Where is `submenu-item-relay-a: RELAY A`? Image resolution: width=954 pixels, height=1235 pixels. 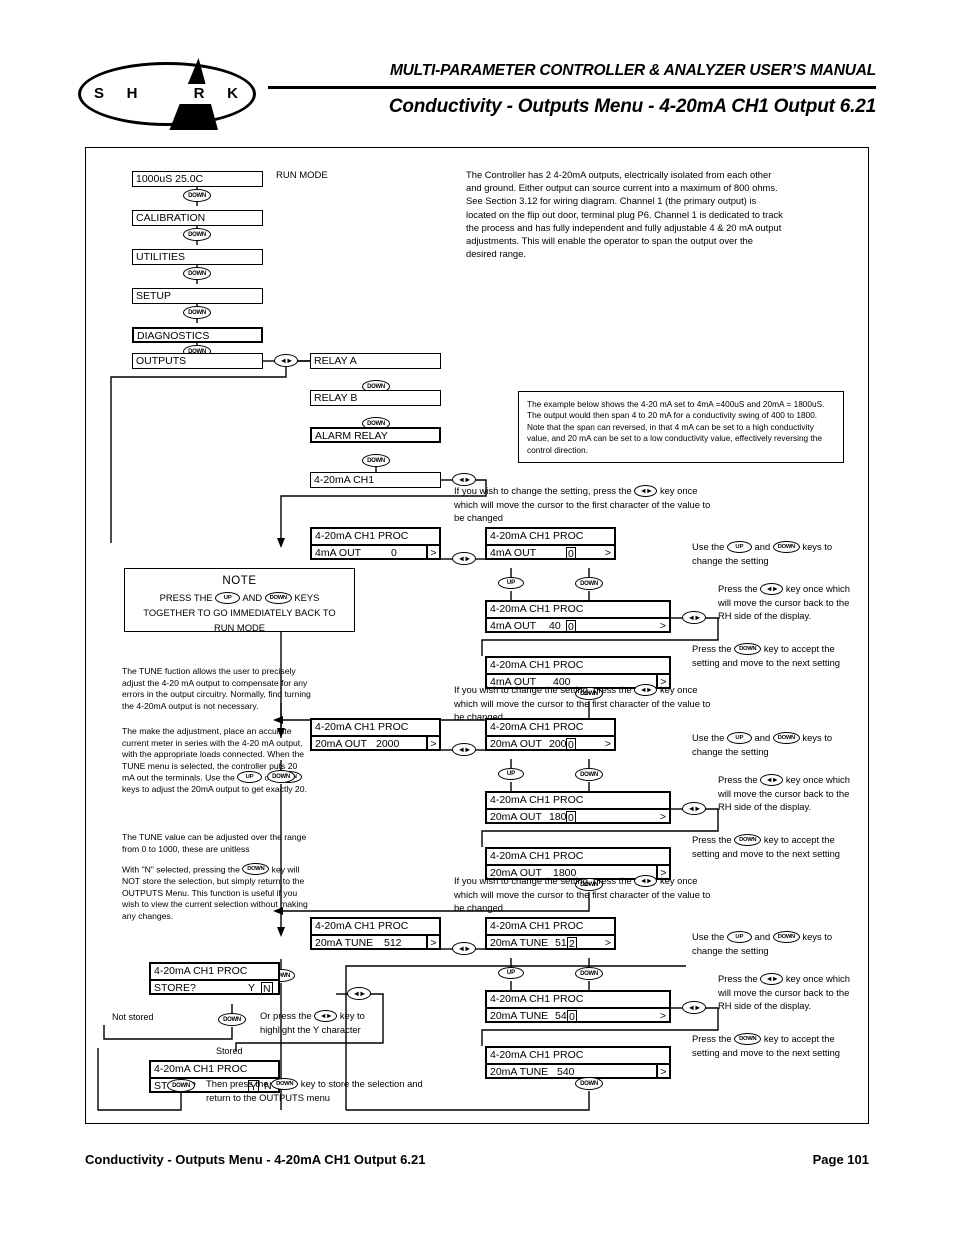
submenu-item-relay-a: RELAY A is located at coordinates (375, 361).